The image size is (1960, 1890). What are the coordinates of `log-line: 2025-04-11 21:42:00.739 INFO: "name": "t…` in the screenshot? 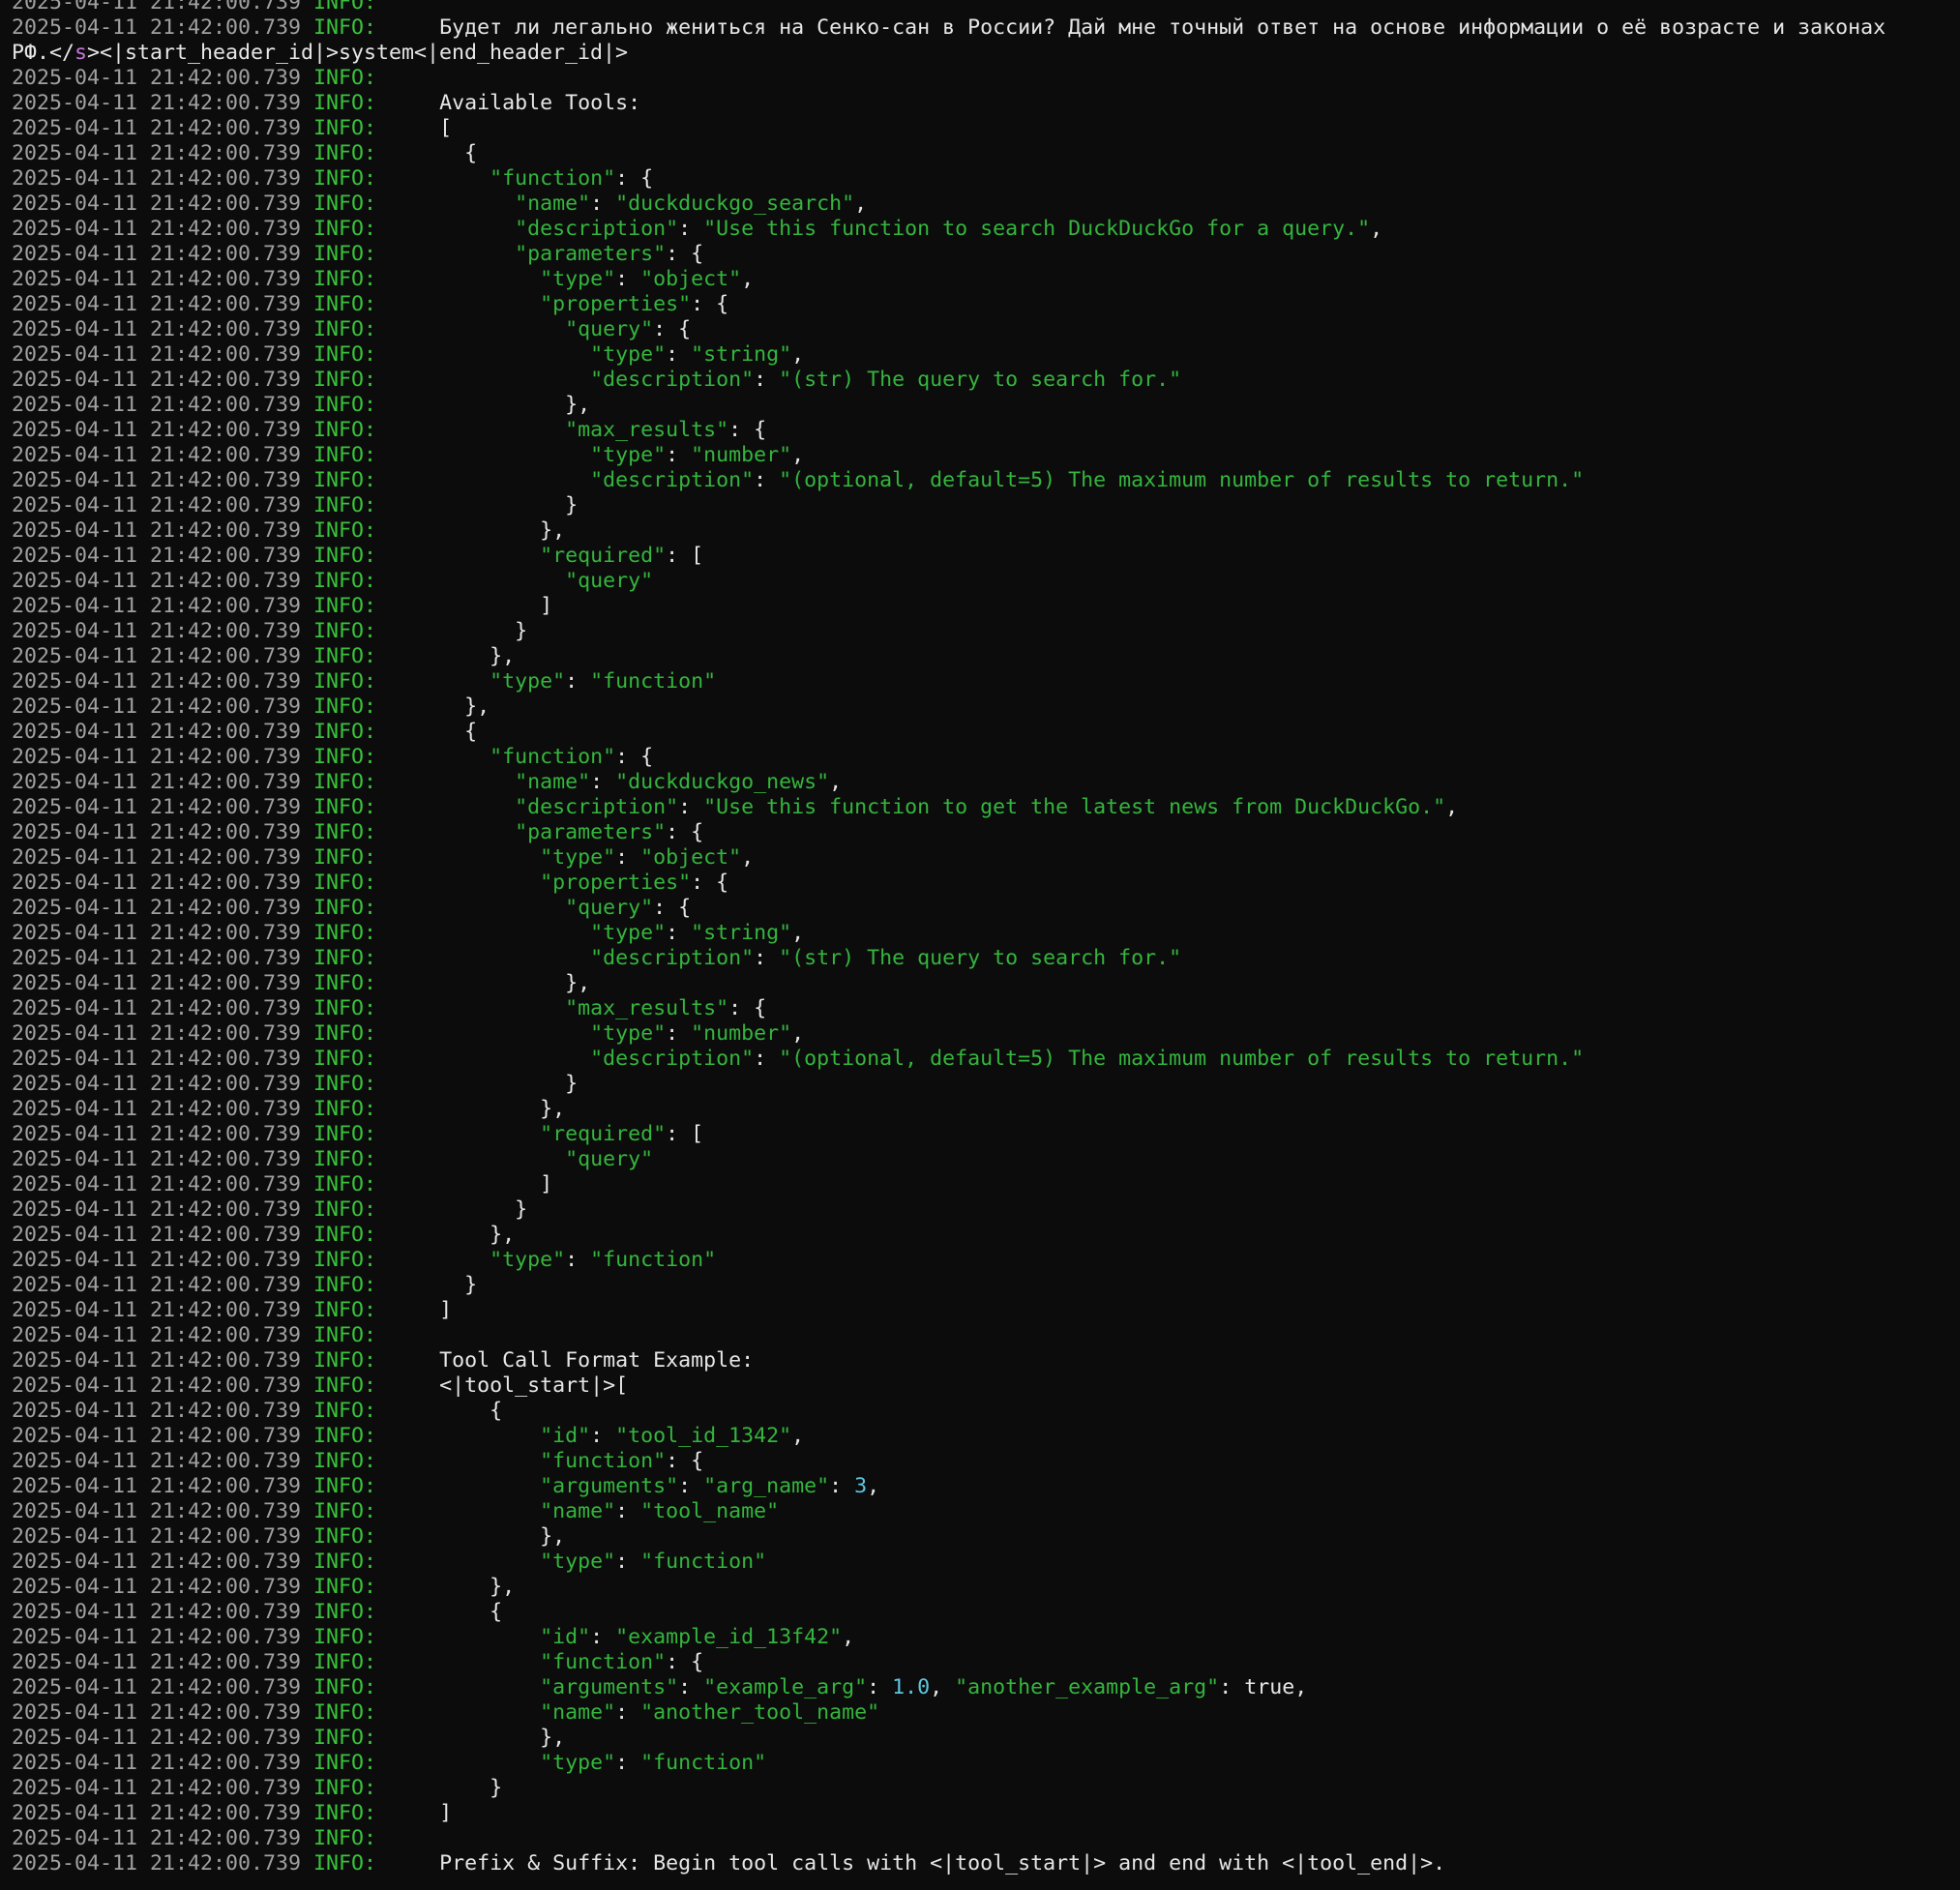 It's located at (980, 1511).